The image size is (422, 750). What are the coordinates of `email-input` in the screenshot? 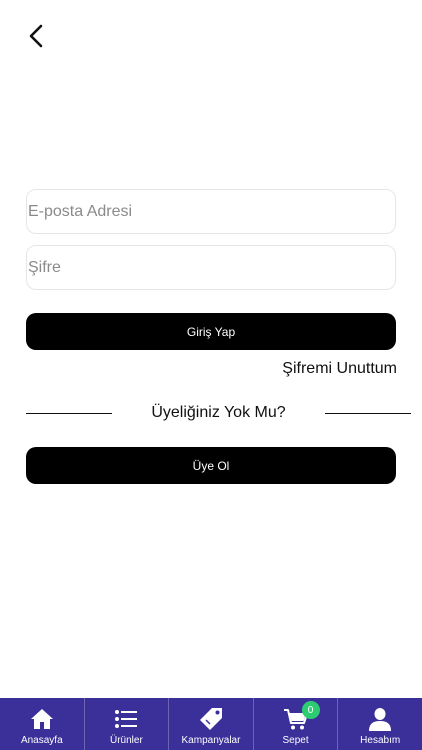 It's located at (211, 211).